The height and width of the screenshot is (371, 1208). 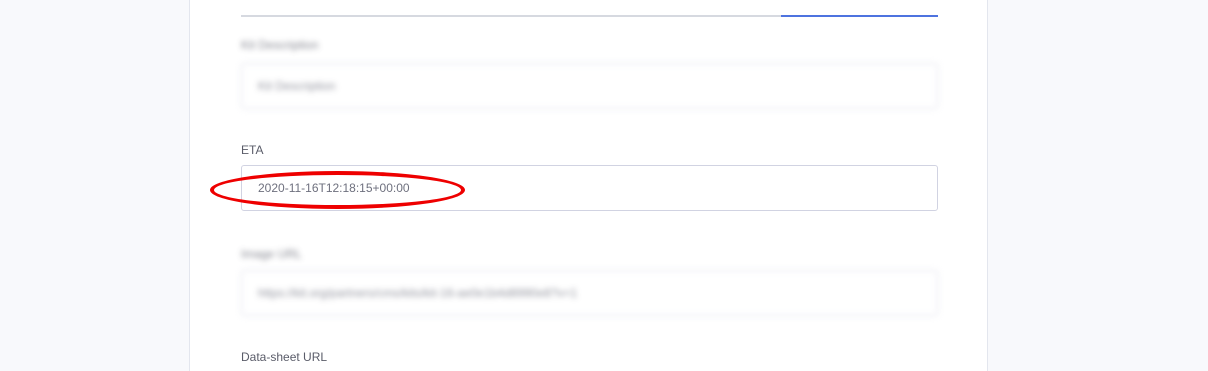 What do you see at coordinates (859, 16) in the screenshot?
I see `active-tab-indicator` at bounding box center [859, 16].